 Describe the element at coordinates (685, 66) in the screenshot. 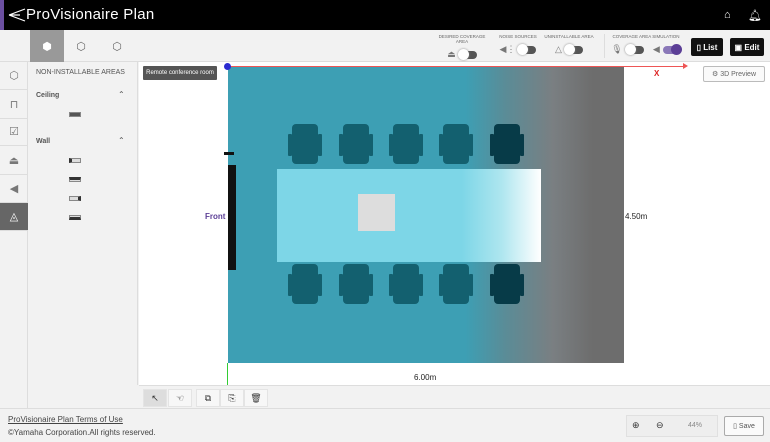

I see `x-axis-arrow` at that location.